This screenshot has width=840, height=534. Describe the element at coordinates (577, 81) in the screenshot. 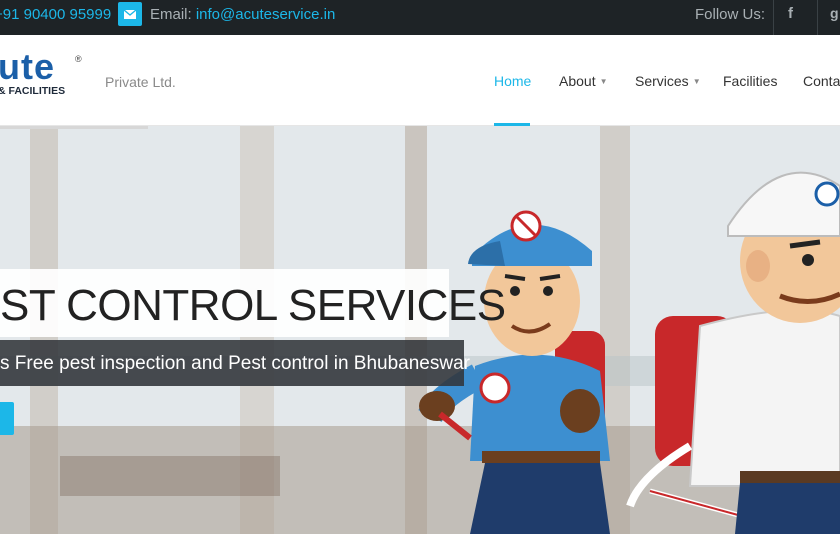

I see `nav-about-label: About` at that location.